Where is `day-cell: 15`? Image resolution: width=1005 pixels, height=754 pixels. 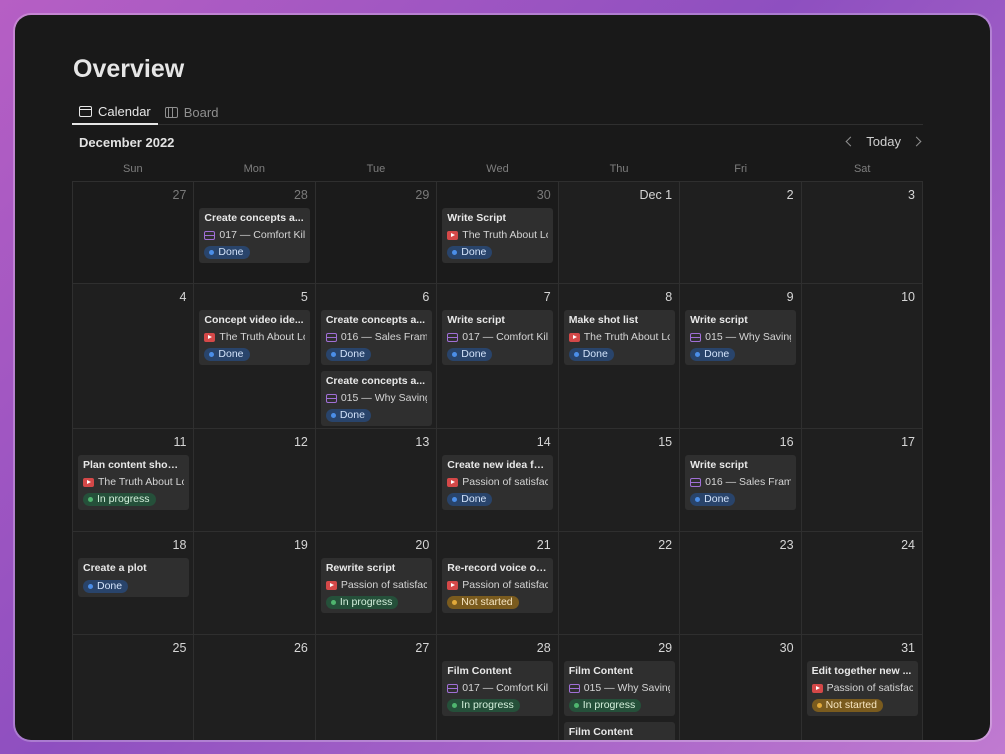
day-cell: 15 is located at coordinates (619, 480).